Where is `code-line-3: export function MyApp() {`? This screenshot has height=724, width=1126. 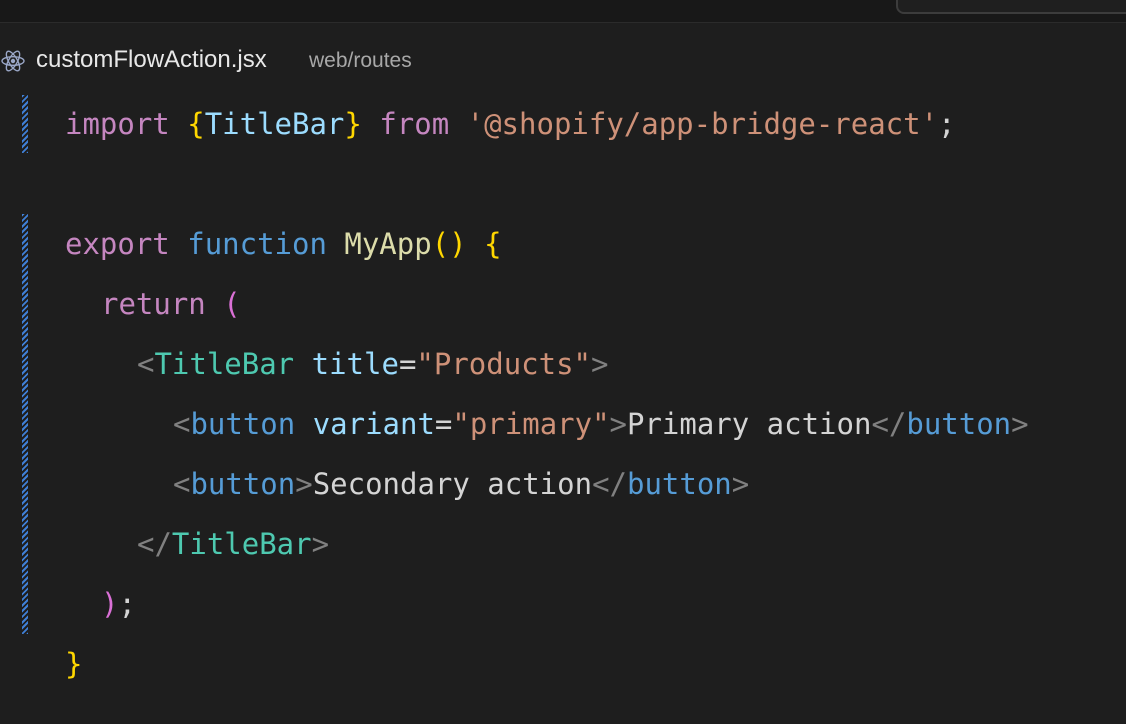 code-line-3: export function MyApp() { is located at coordinates (283, 244).